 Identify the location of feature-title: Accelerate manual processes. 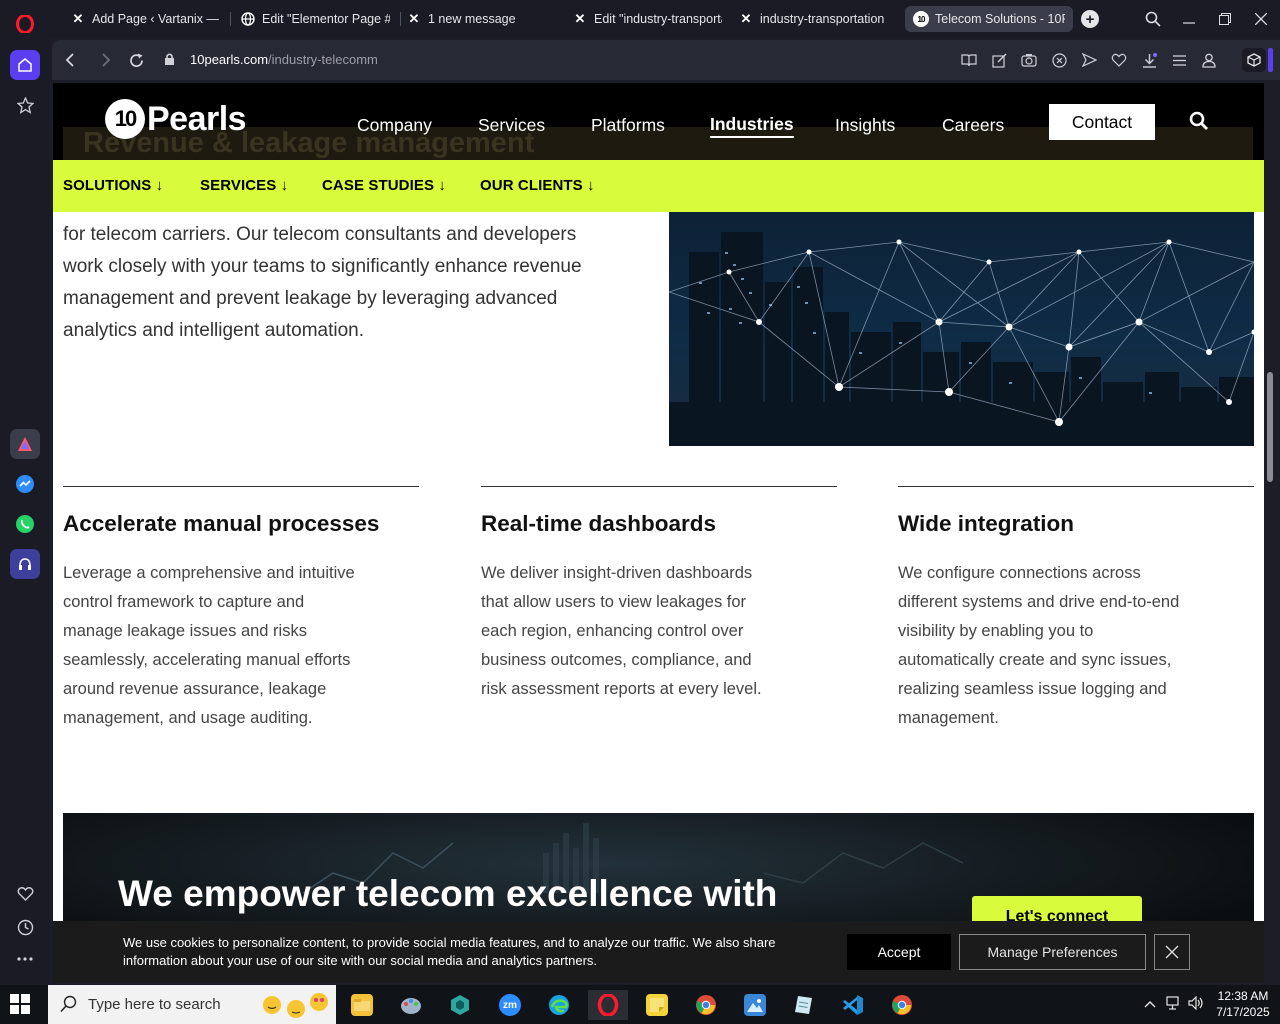
(221, 523).